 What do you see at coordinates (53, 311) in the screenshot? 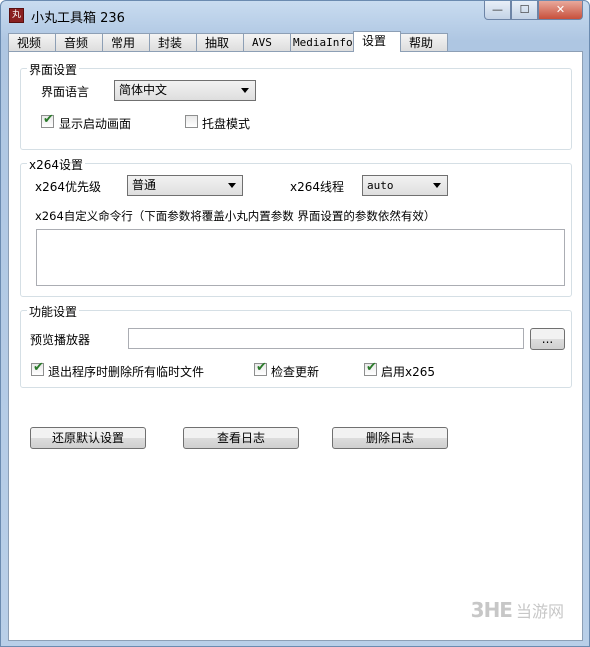
I see `feature-settings-legend: 功能设置` at bounding box center [53, 311].